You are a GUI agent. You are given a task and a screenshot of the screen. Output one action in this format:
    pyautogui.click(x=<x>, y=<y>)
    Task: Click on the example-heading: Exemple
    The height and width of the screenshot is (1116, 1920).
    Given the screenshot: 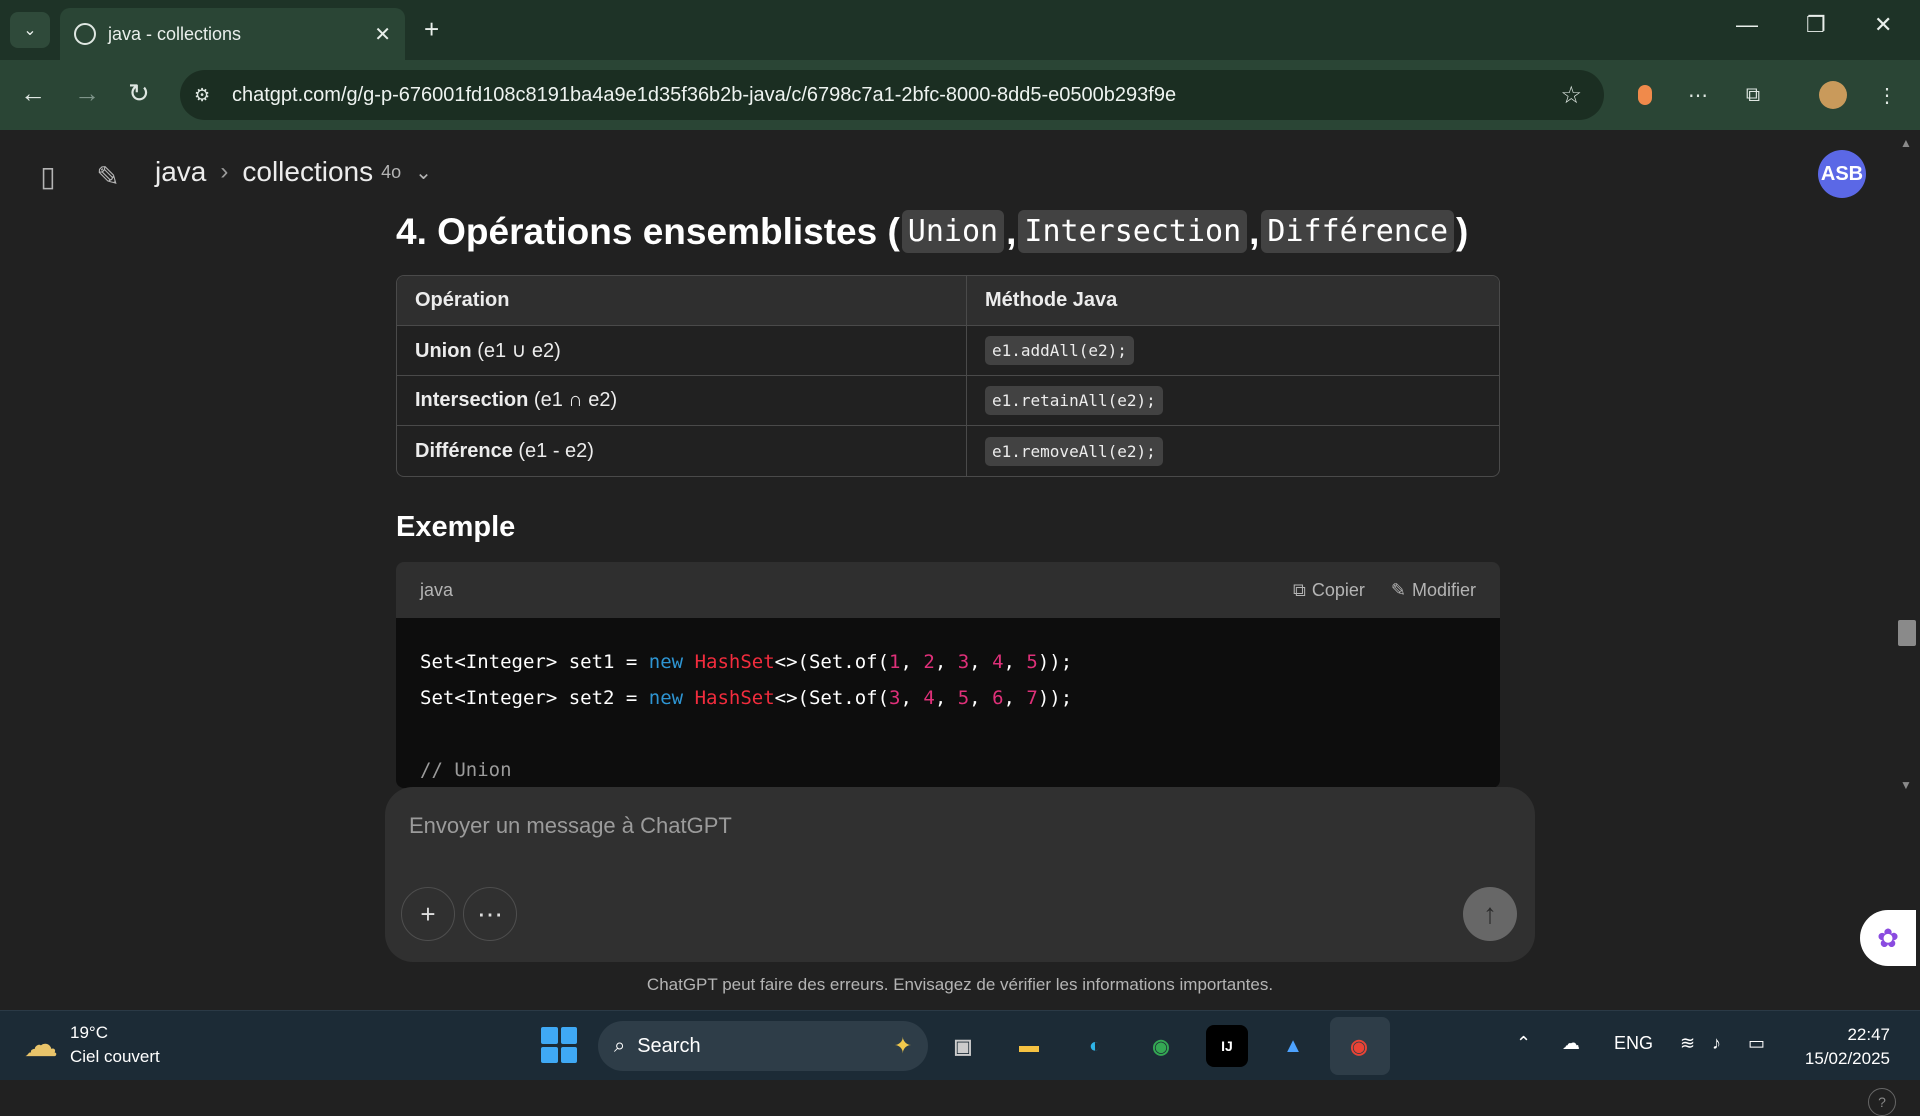 What is the action you would take?
    pyautogui.click(x=456, y=527)
    